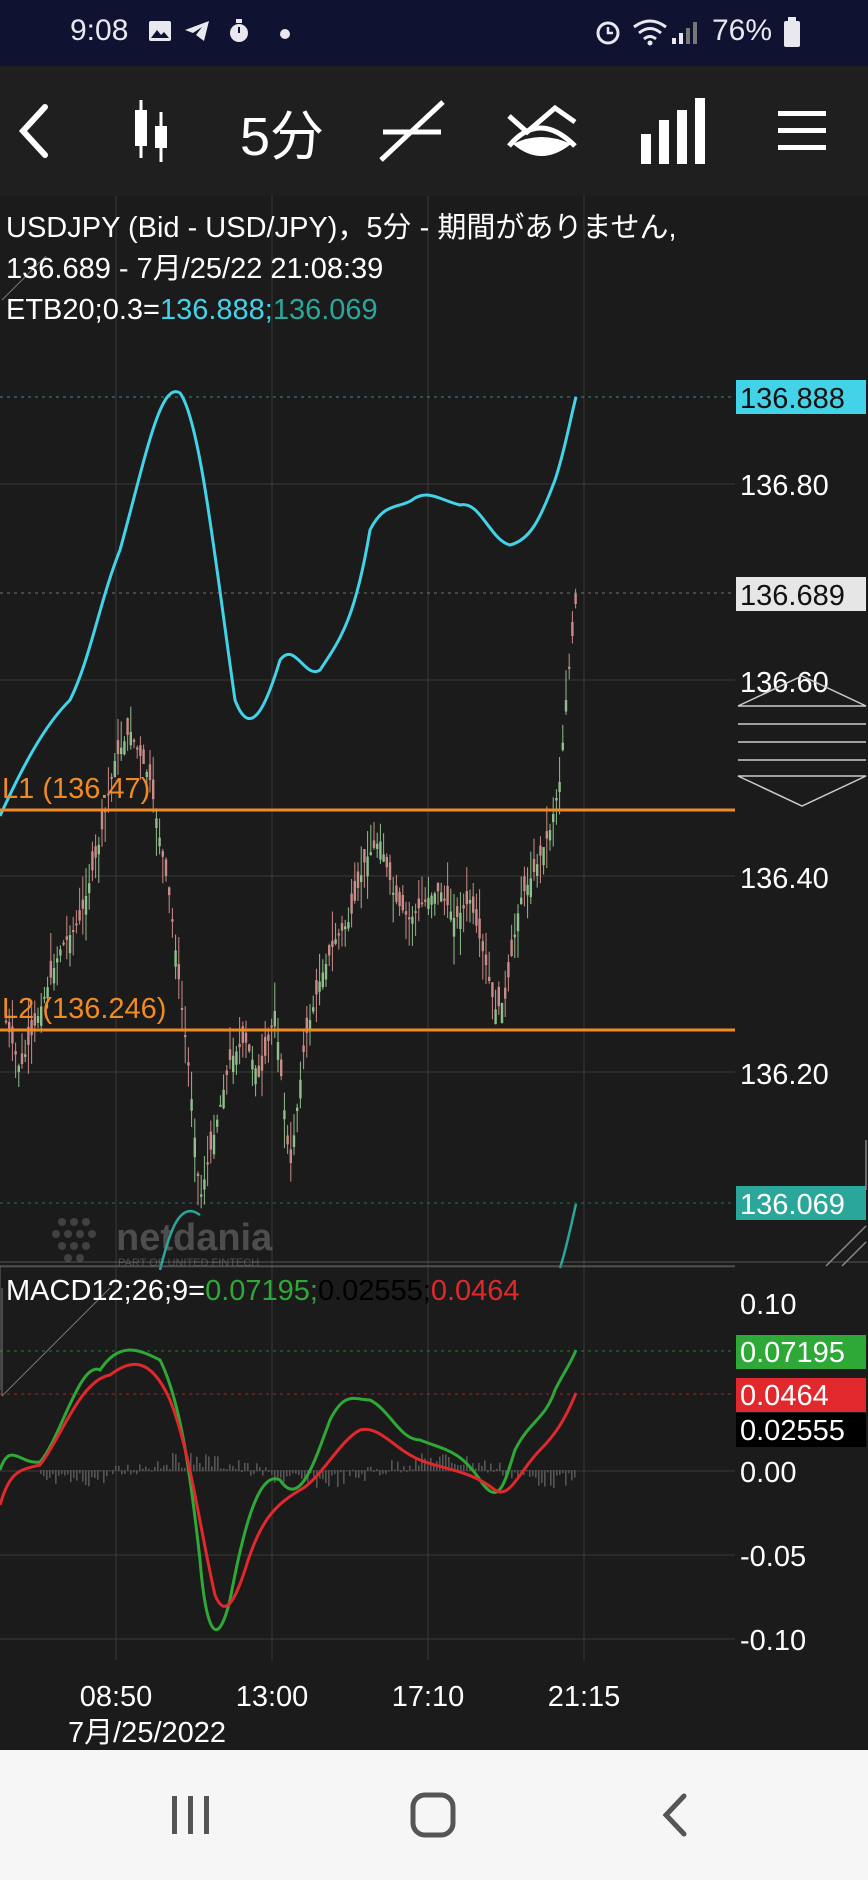 The image size is (868, 1880). What do you see at coordinates (792, 1353) in the screenshot?
I see `macd-value-tag-label: 0.07195` at bounding box center [792, 1353].